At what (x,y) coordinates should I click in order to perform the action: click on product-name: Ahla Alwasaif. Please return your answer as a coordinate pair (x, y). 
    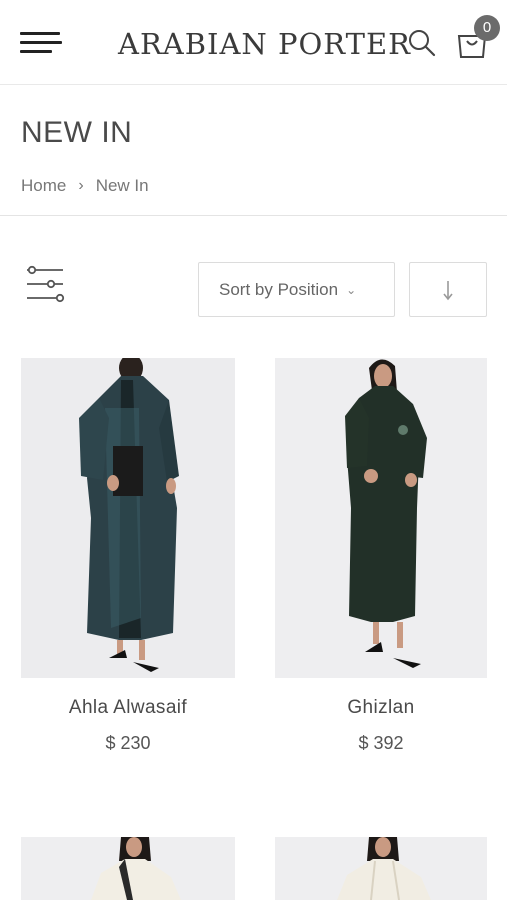
    Looking at the image, I should click on (128, 708).